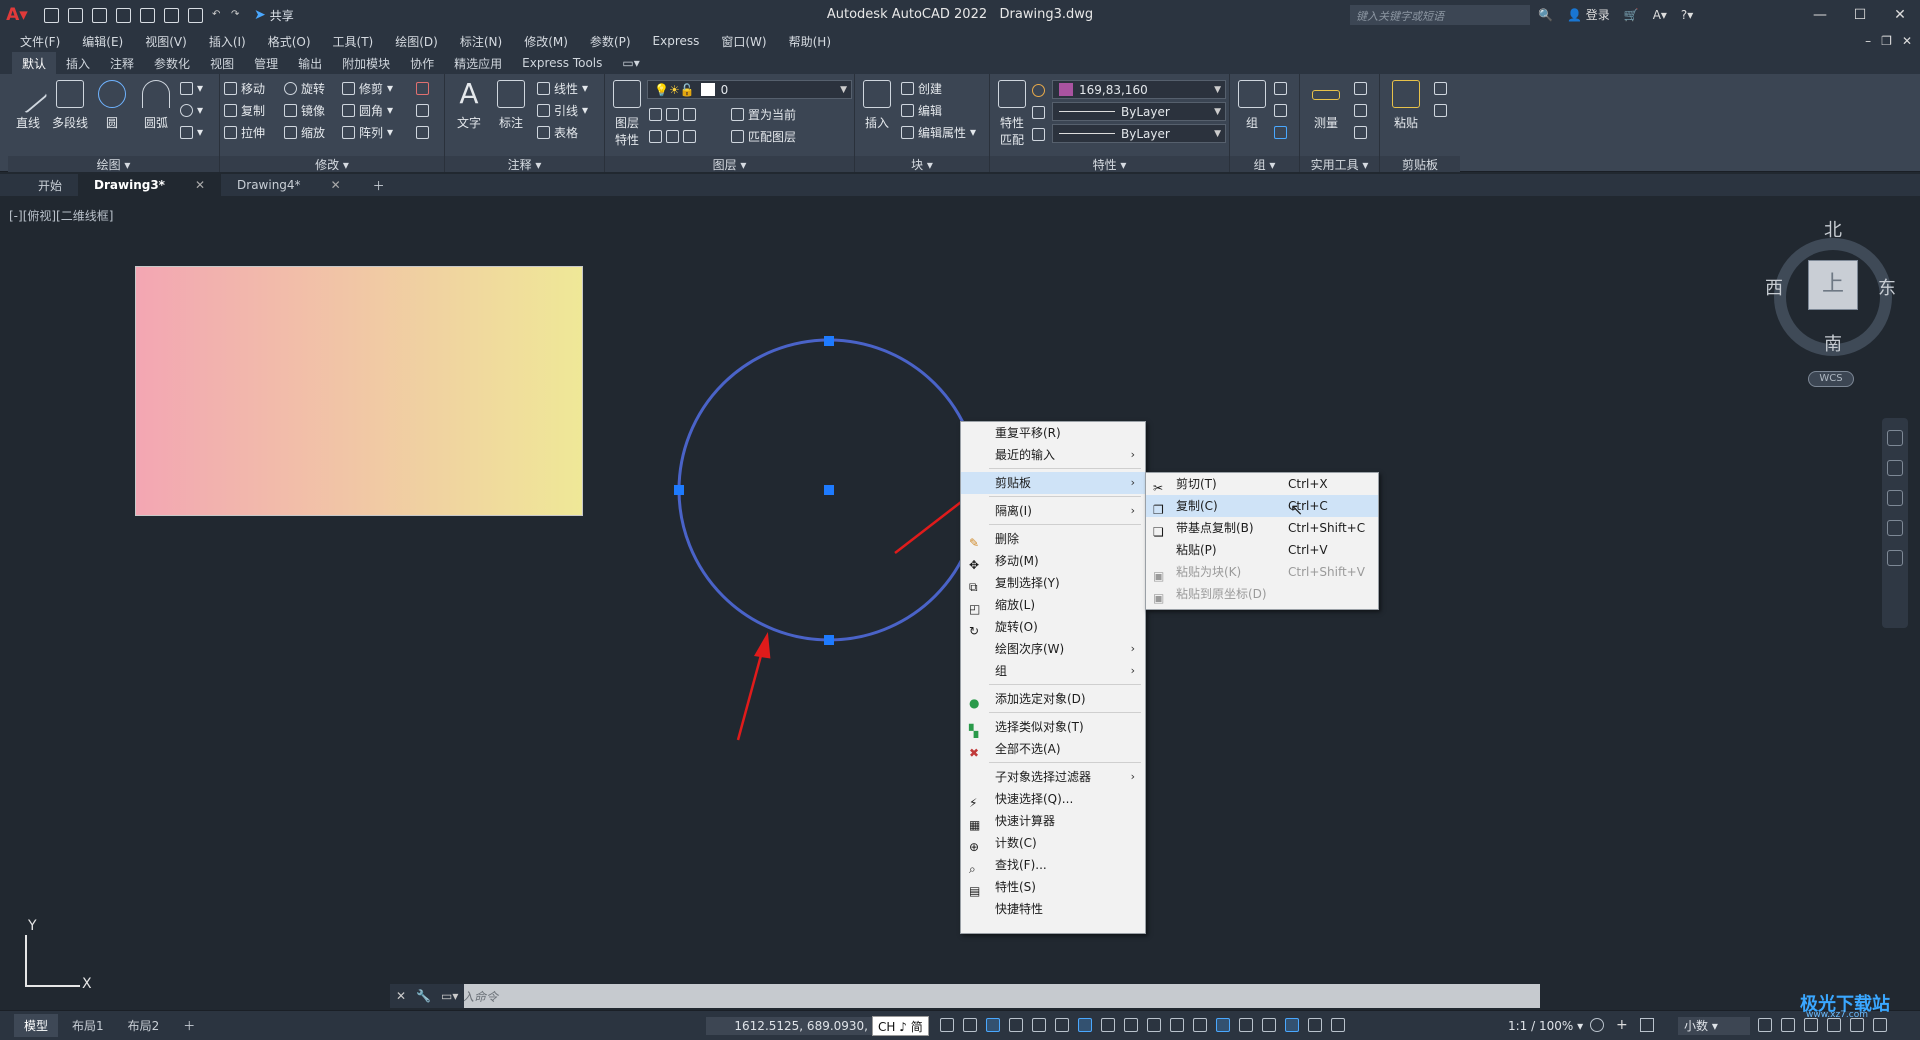 The width and height of the screenshot is (1920, 1040). What do you see at coordinates (1788, 1025) in the screenshot?
I see `lock-ui-icon` at bounding box center [1788, 1025].